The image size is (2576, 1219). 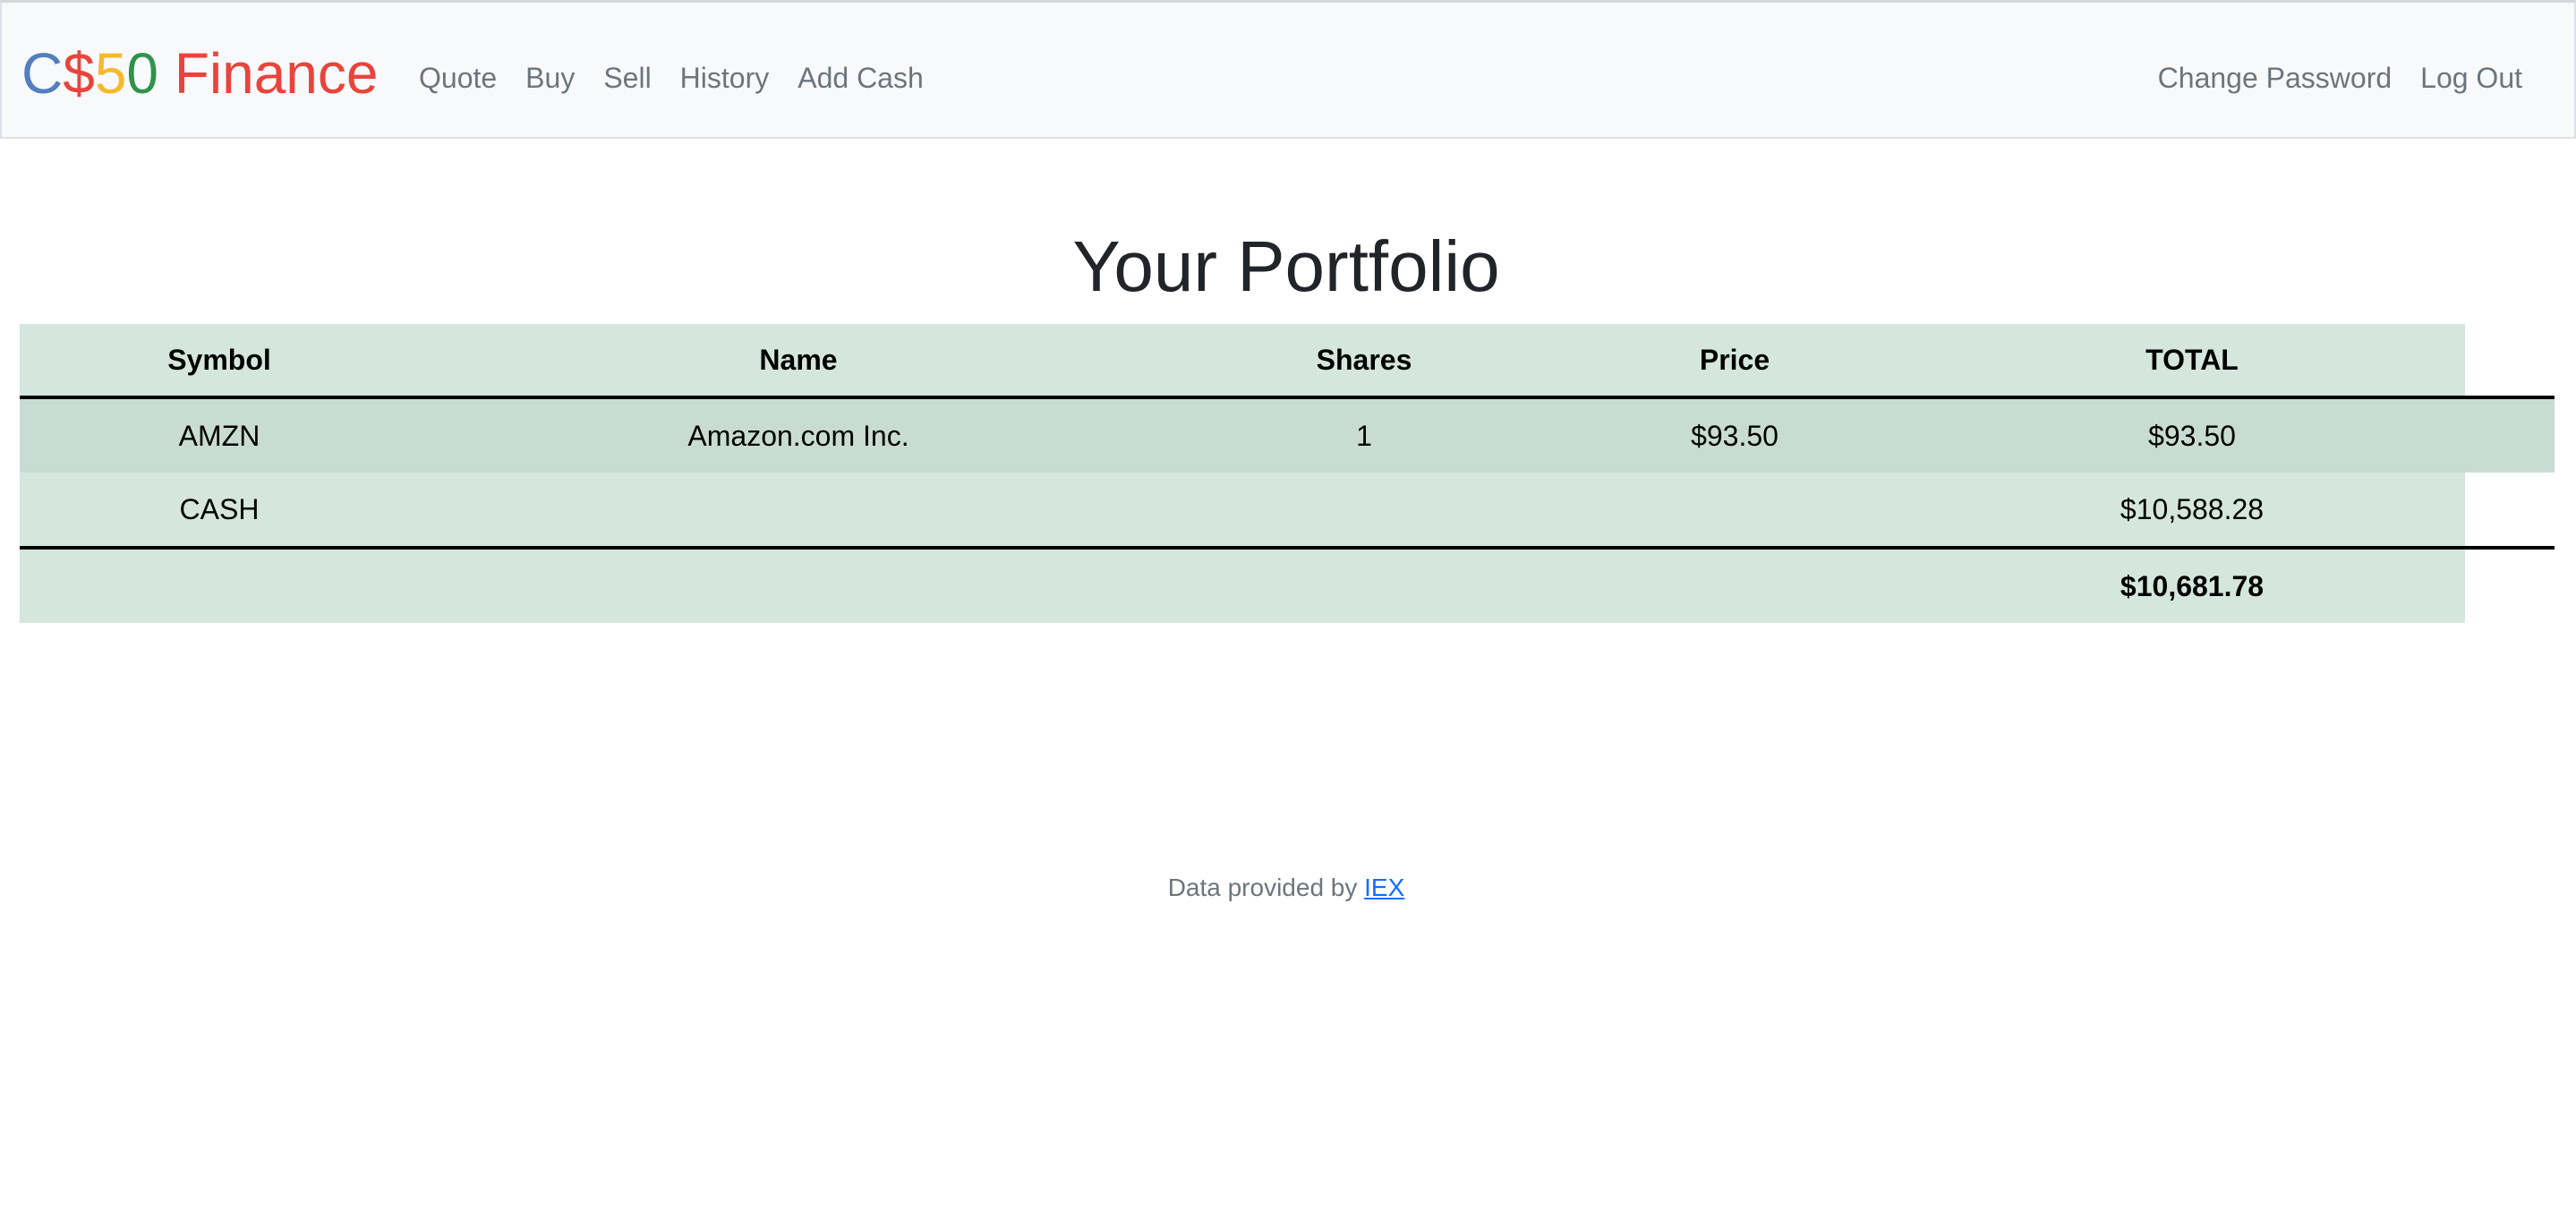 What do you see at coordinates (2192, 585) in the screenshot?
I see `grand-total-value: $10,681.78` at bounding box center [2192, 585].